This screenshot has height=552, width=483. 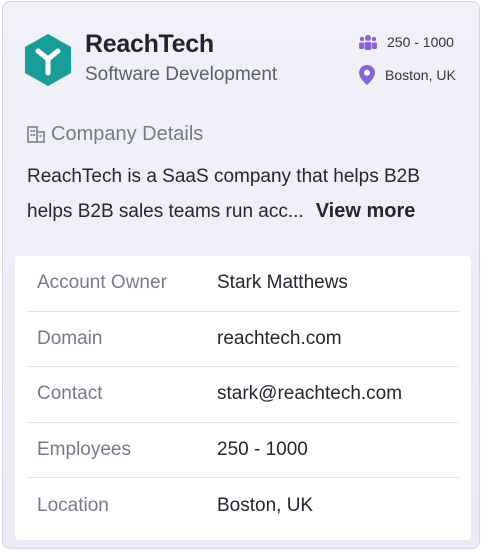 I want to click on company-name: ReachTech, so click(x=149, y=44).